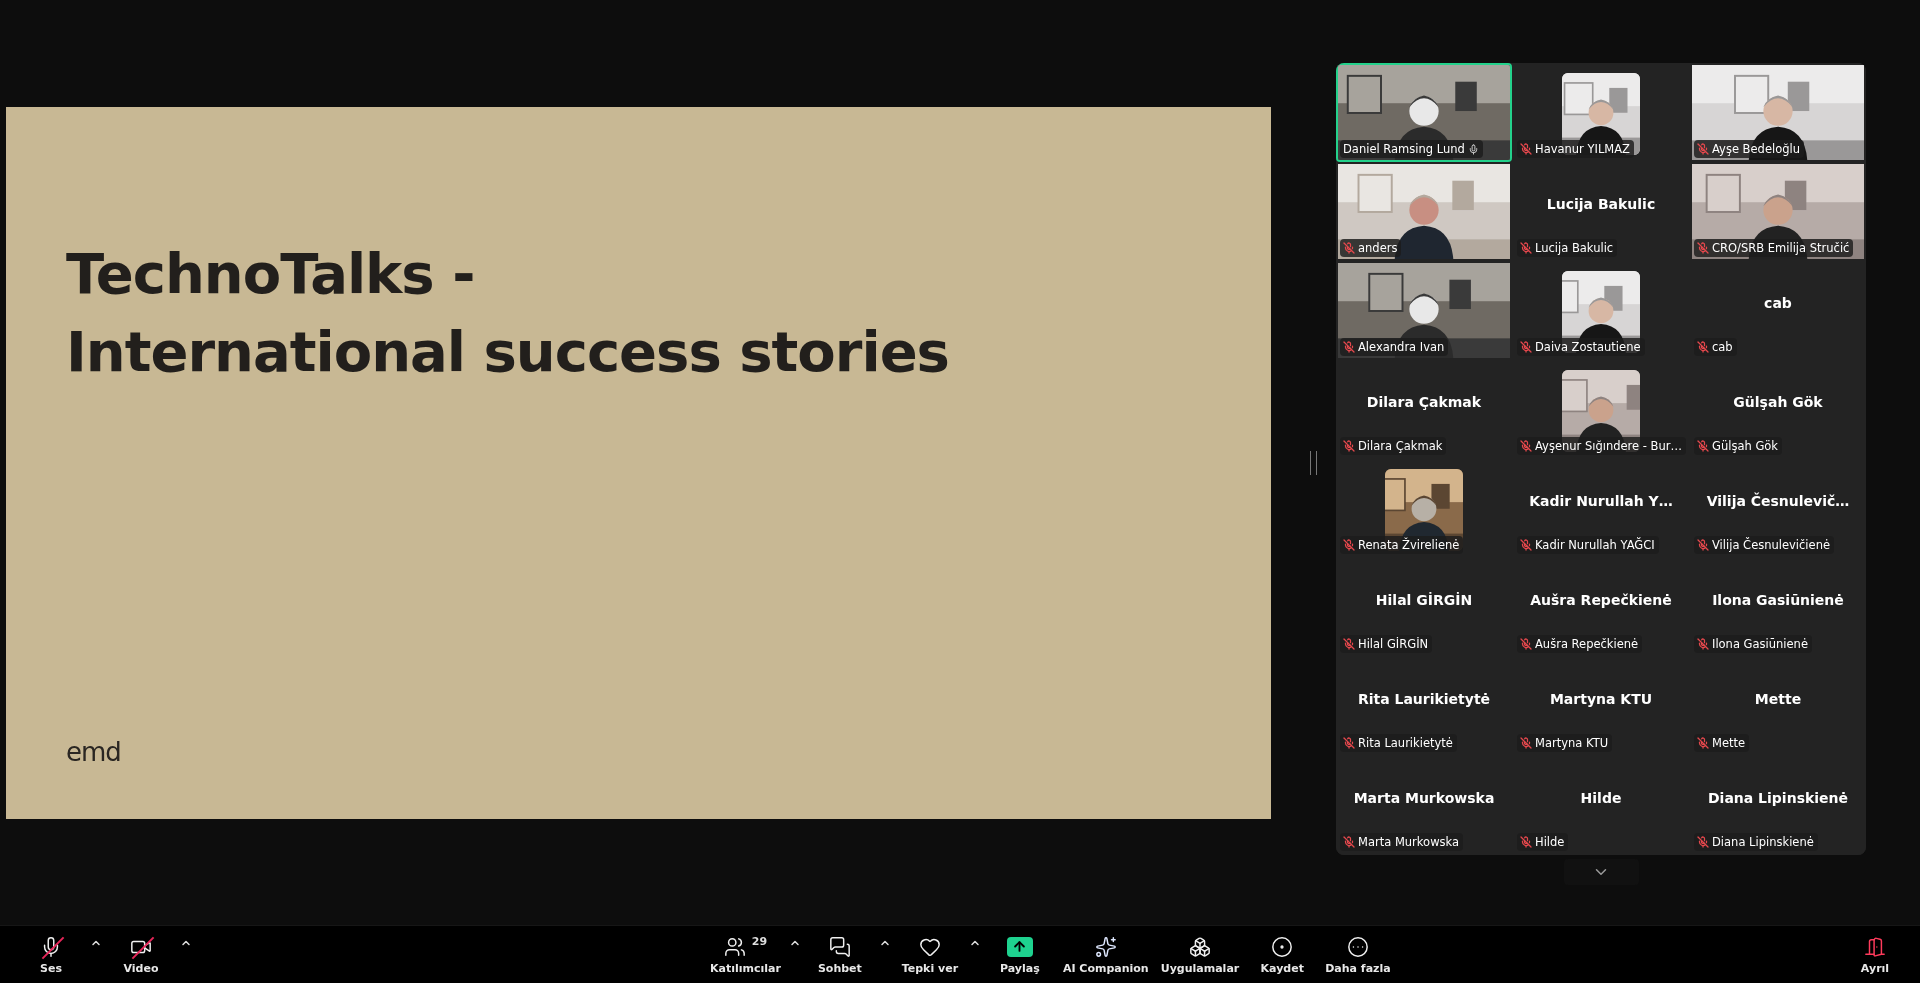 This screenshot has height=983, width=1920. I want to click on participant-name: Alexandra Ivan, so click(1401, 347).